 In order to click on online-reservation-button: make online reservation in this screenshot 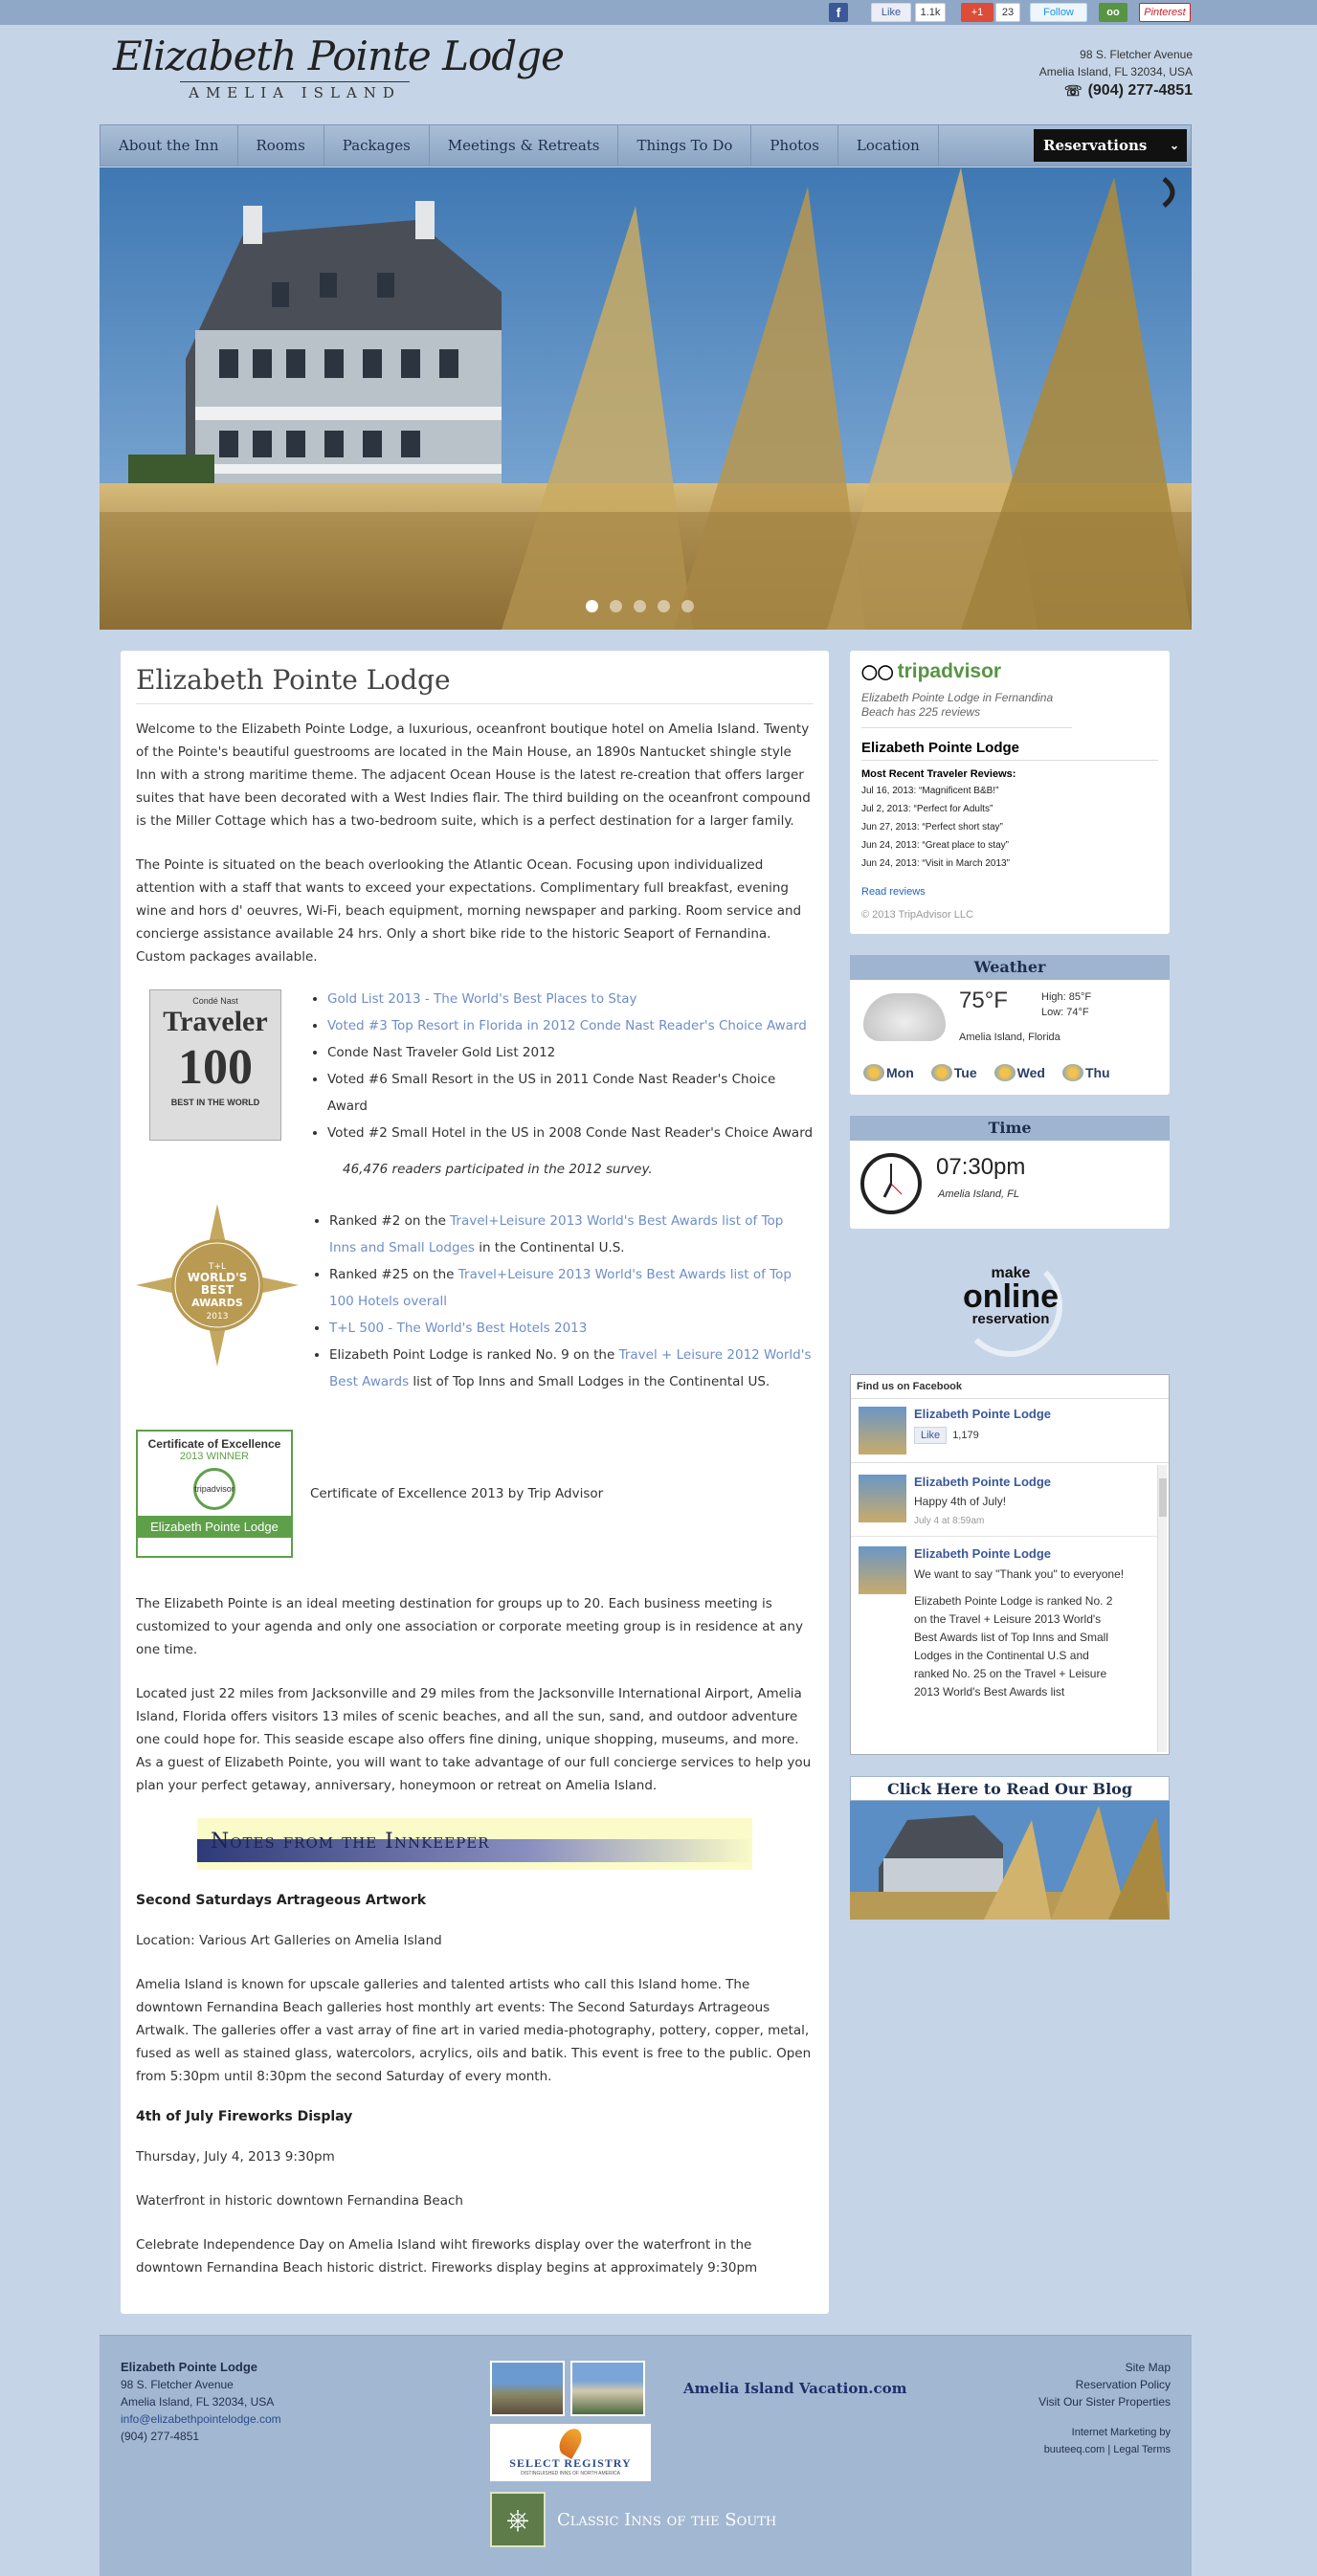, I will do `click(1010, 1301)`.